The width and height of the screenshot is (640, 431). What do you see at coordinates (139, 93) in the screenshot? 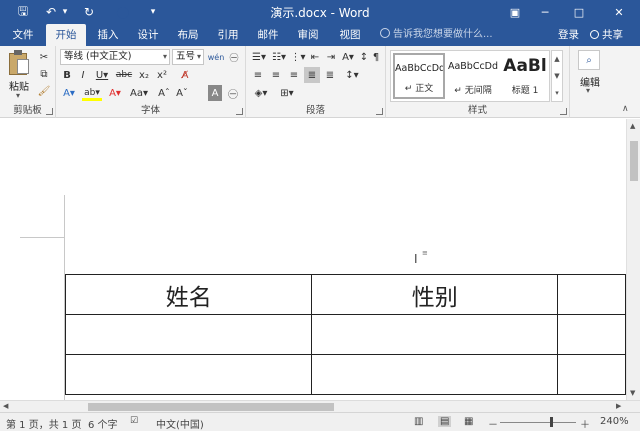
I see `change-case-button: Aa▾` at bounding box center [139, 93].